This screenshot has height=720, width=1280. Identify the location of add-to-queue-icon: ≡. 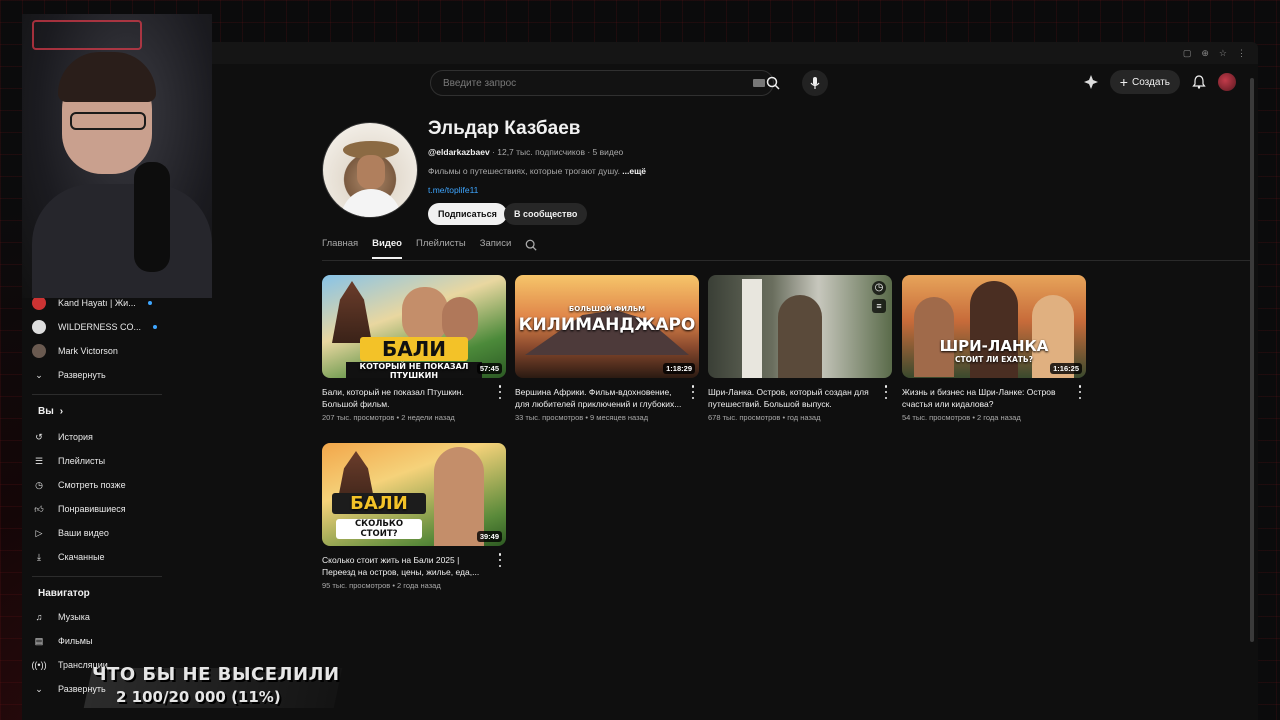
(879, 306).